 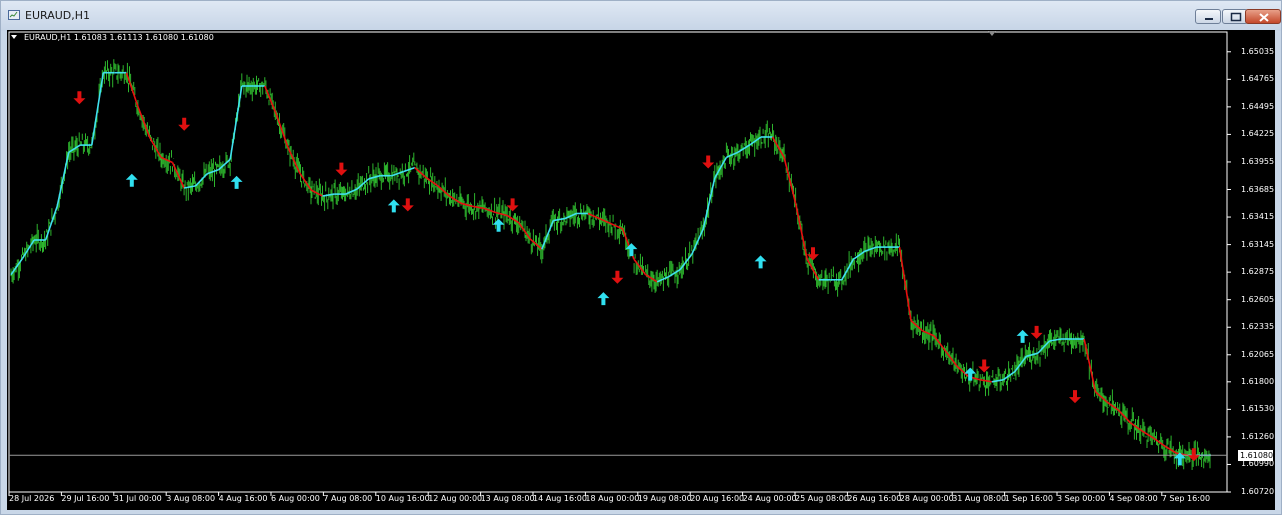 I want to click on y-tick-label: 1.62065, so click(x=1258, y=354).